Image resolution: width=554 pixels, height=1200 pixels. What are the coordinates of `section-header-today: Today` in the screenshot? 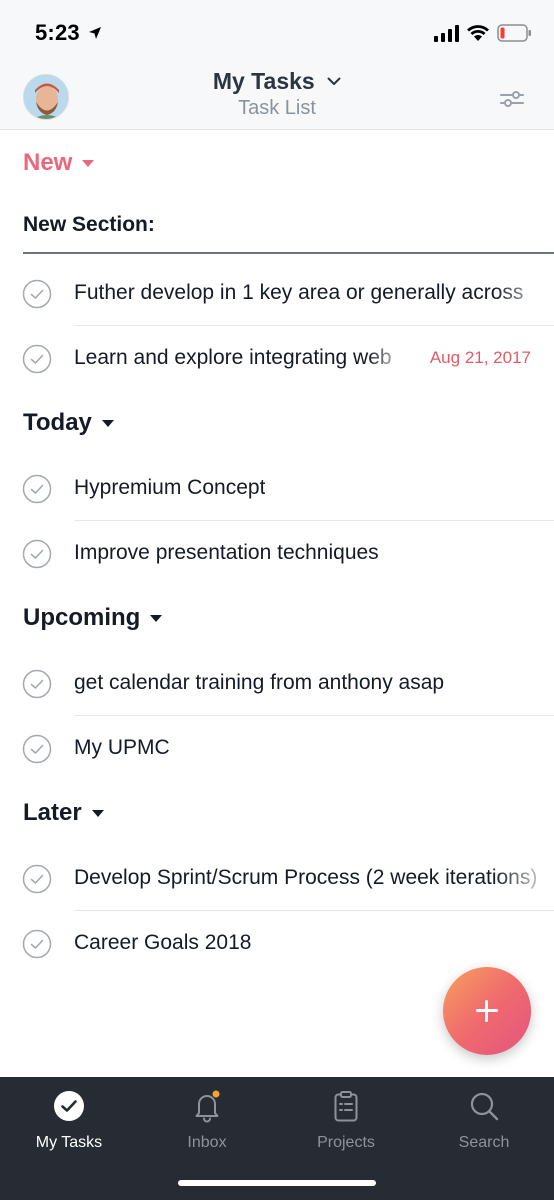 It's located at (68, 423).